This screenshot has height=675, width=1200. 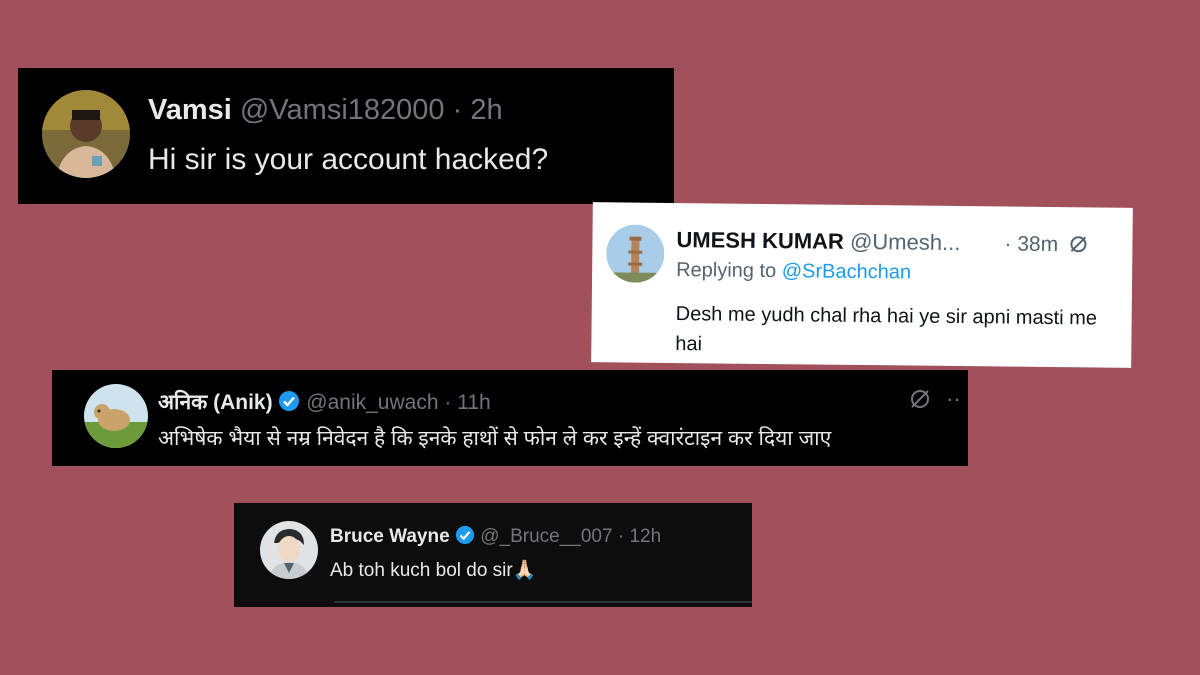 I want to click on tweet-meta: · 38m, so click(x=1046, y=244).